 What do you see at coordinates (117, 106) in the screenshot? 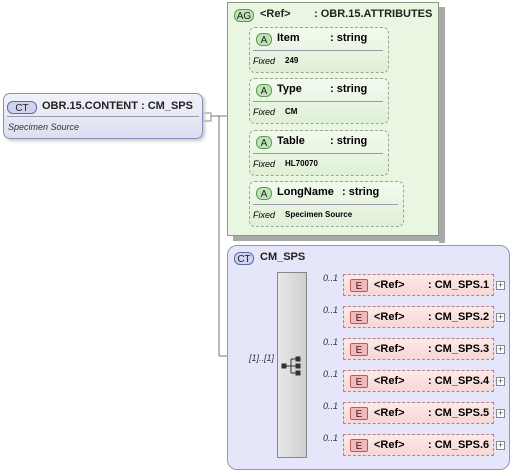
I see `root-title: OBR.15.CONTENT : CM_SPS` at bounding box center [117, 106].